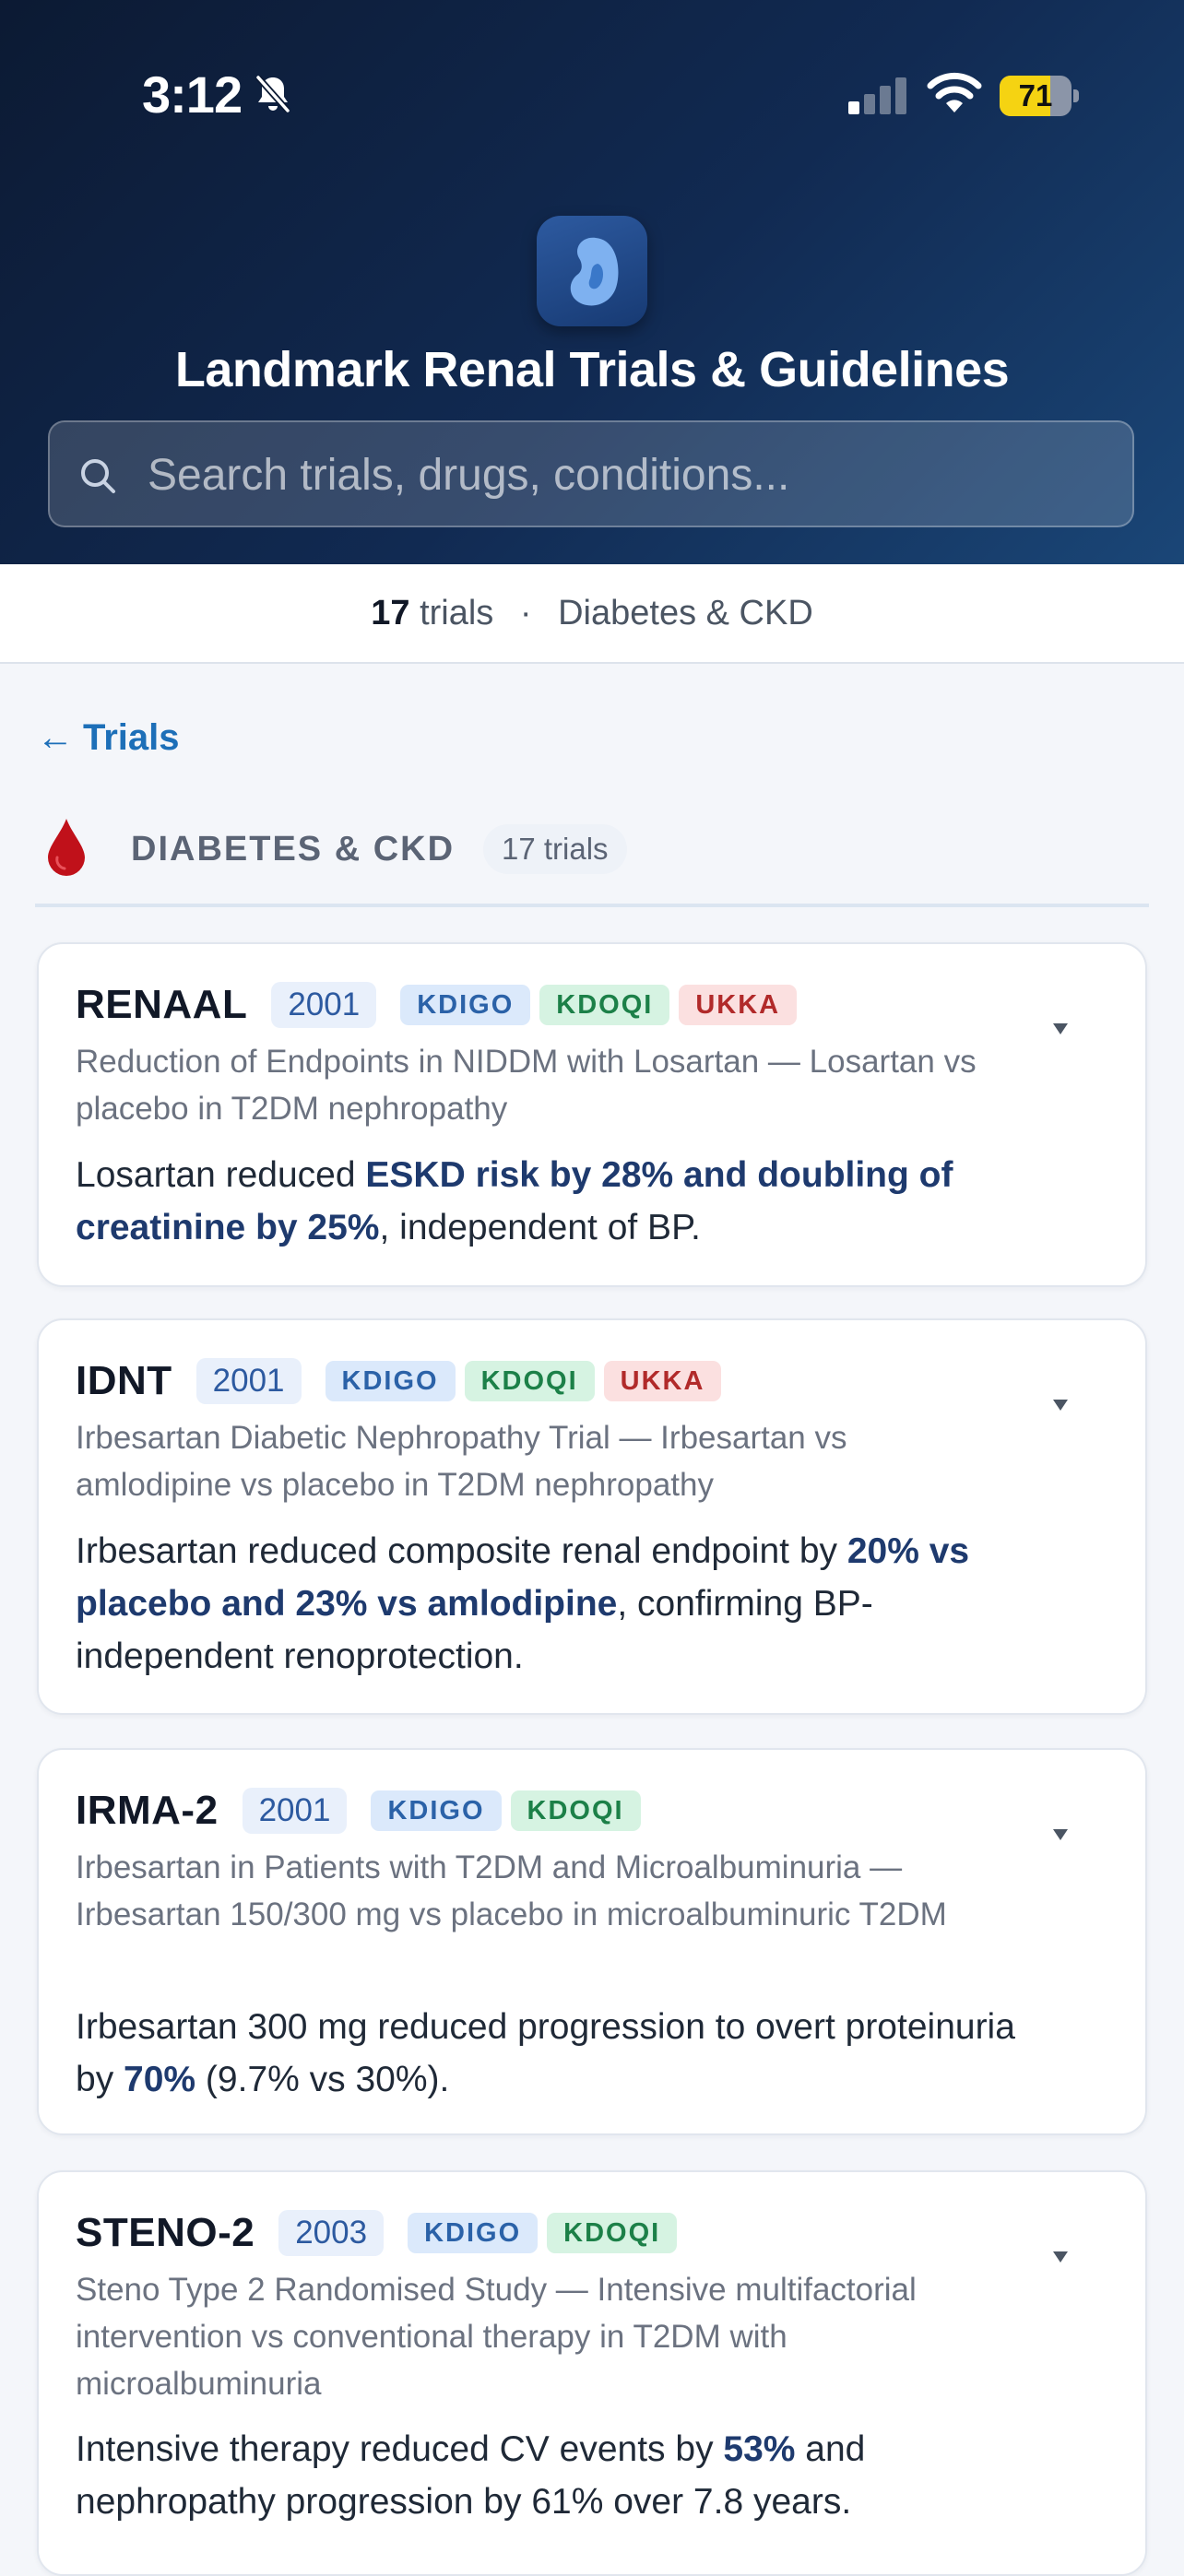 This screenshot has height=2576, width=1184. Describe the element at coordinates (1035, 95) in the screenshot. I see `battery-percentage: 71` at that location.